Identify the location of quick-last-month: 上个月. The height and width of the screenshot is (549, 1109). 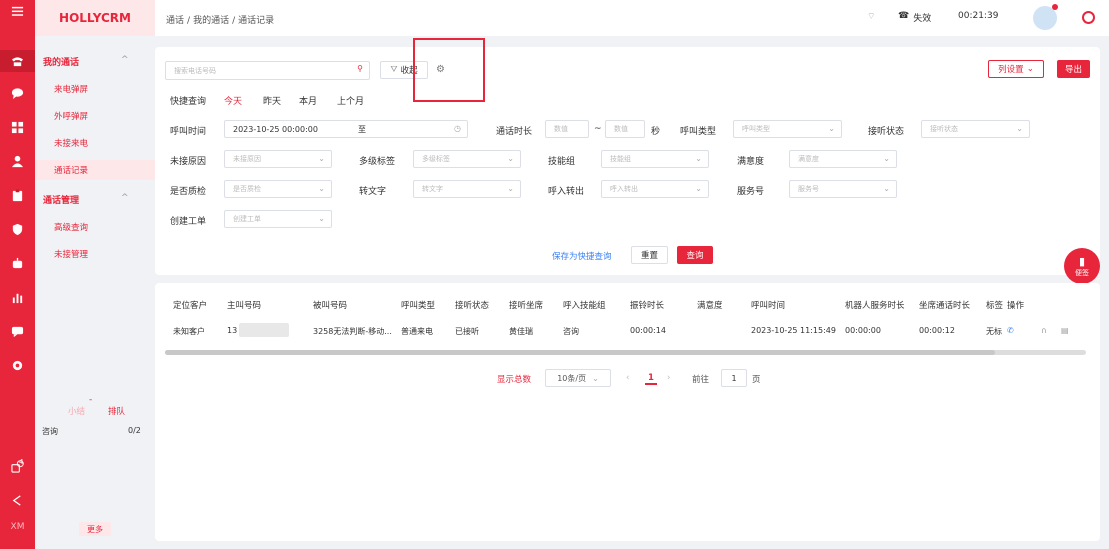
(350, 100).